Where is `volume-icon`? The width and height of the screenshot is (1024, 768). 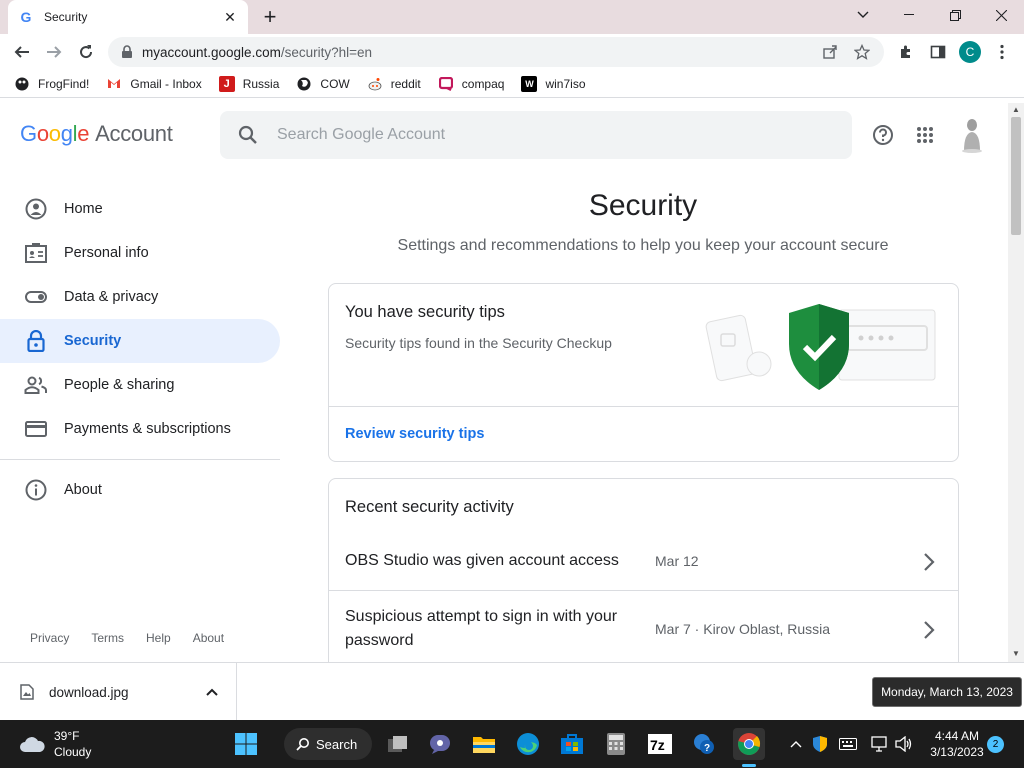
volume-icon is located at coordinates (904, 744).